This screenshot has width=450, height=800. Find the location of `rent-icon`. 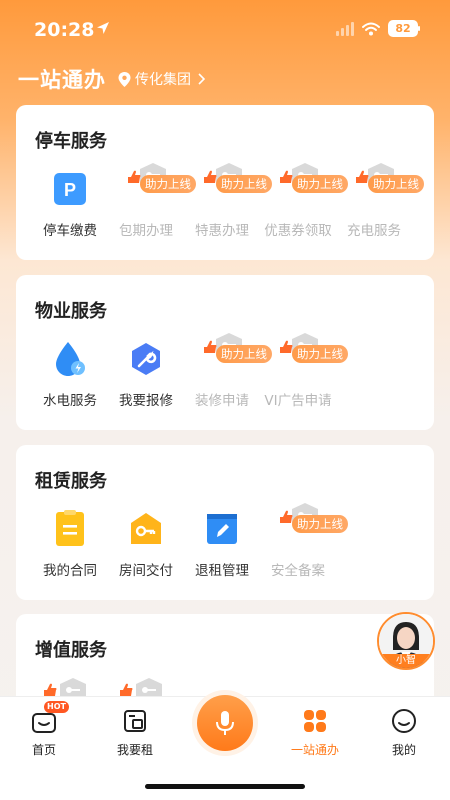

rent-icon is located at coordinates (135, 721).